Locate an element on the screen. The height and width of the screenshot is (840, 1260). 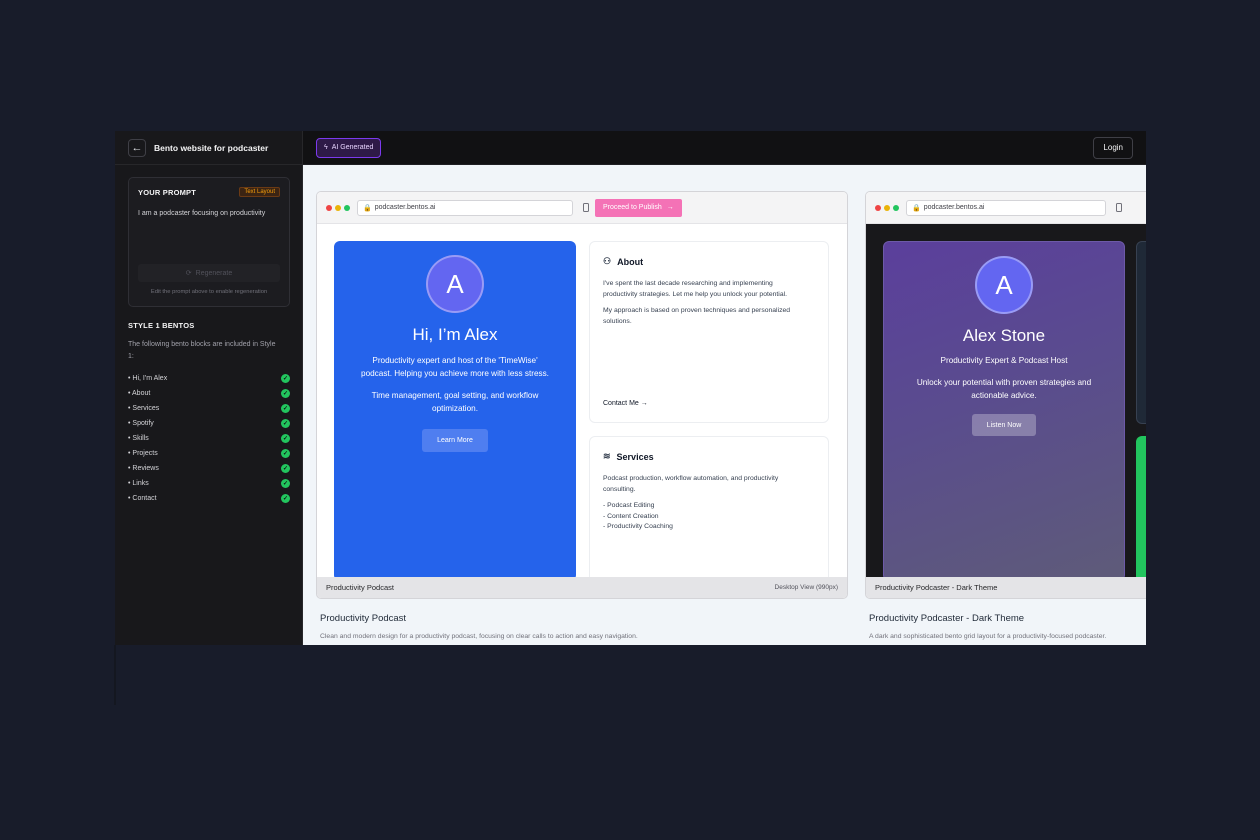
services-title: Services is located at coordinates (635, 456).